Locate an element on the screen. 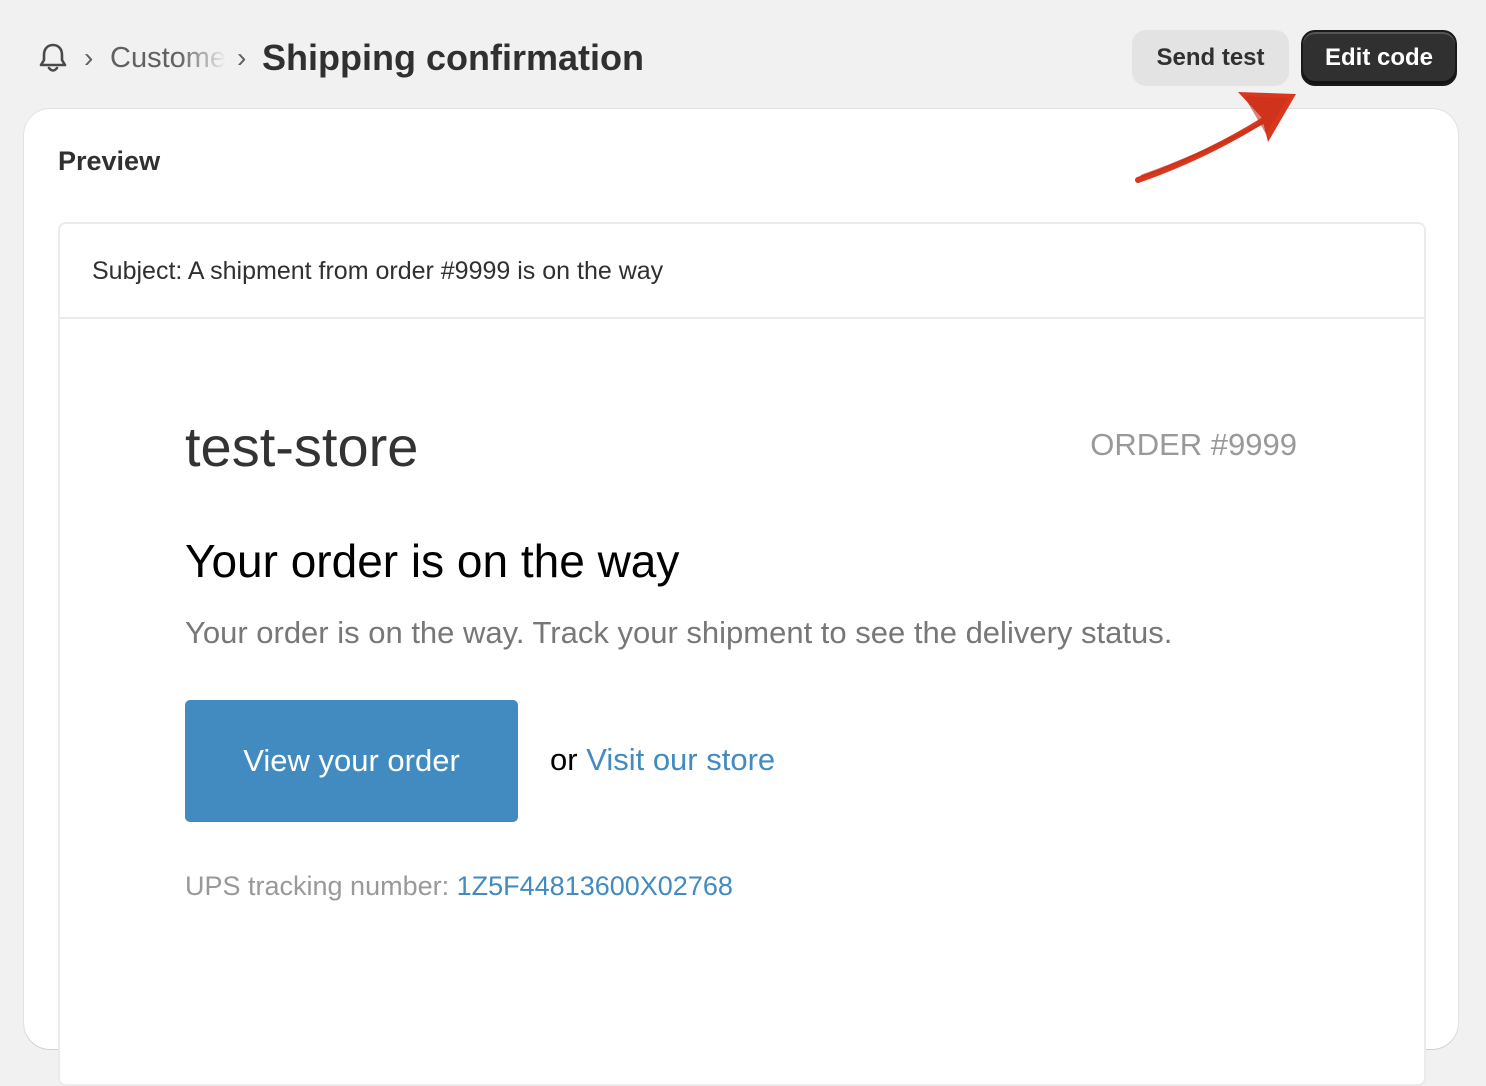  preview-title: Preview is located at coordinates (109, 161).